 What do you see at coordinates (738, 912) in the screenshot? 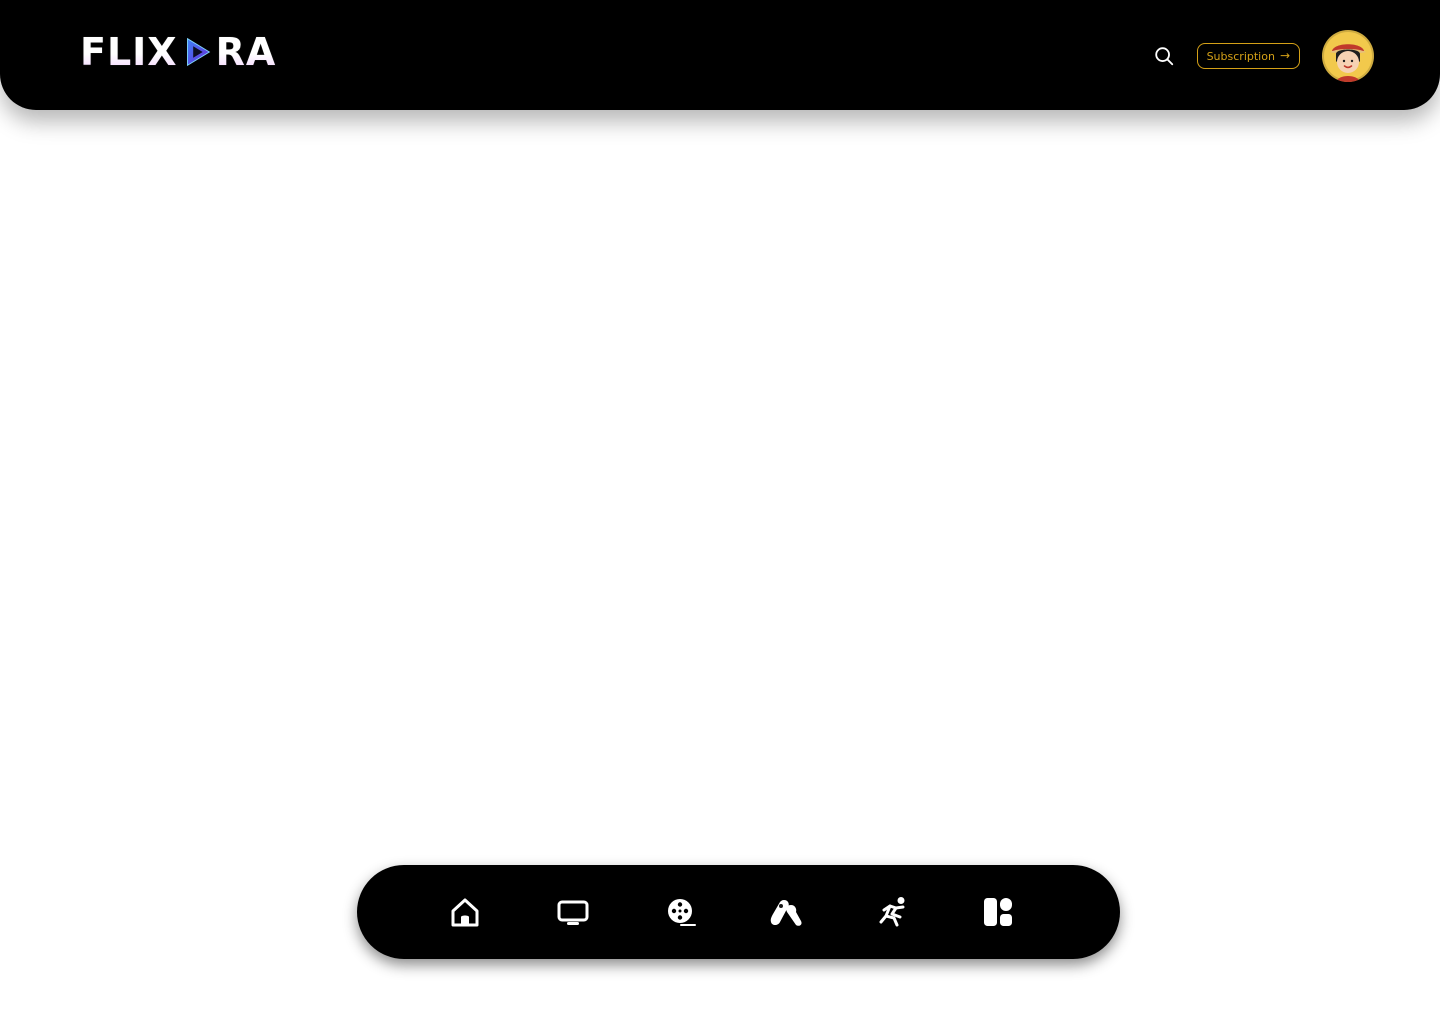
I see `bottom-navigation` at bounding box center [738, 912].